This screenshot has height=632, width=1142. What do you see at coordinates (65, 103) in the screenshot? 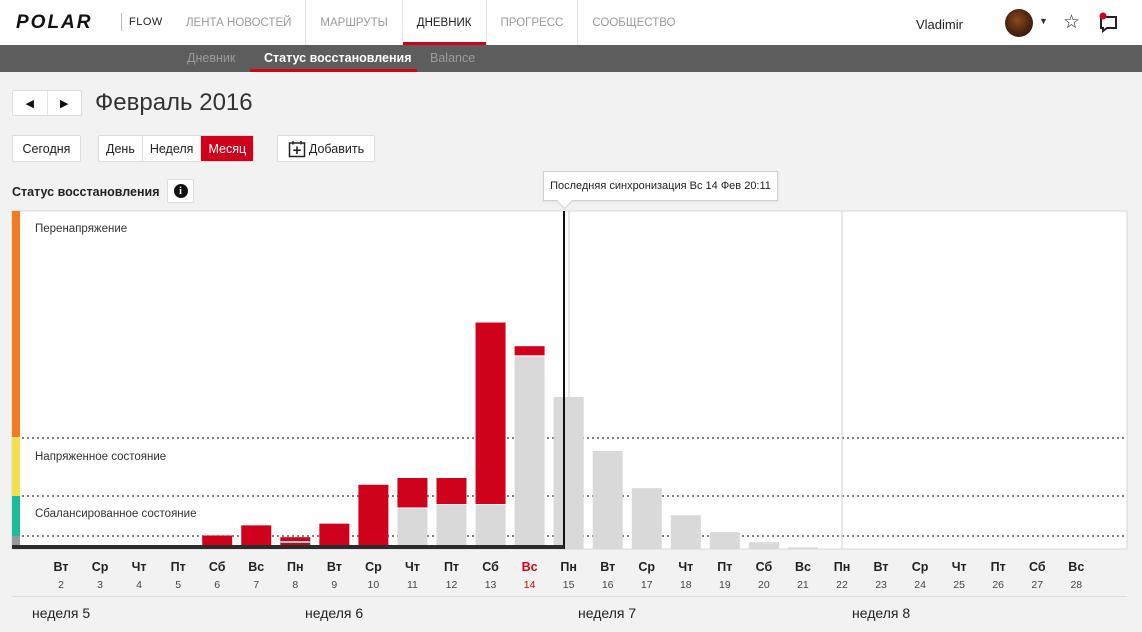
I see `next-month-button: ▶` at bounding box center [65, 103].